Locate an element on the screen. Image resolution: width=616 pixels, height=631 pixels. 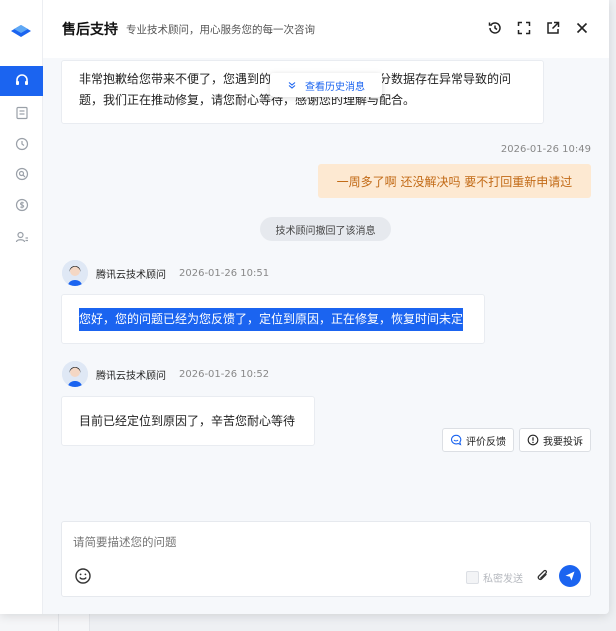
headset-icon is located at coordinates (21, 79).